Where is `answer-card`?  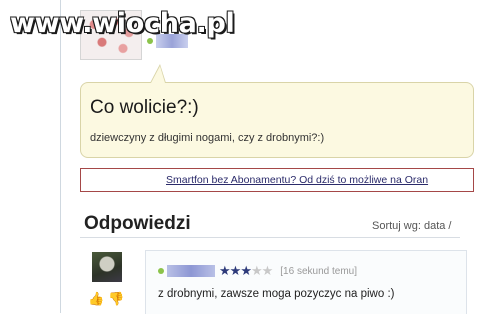
answer-card is located at coordinates (306, 282).